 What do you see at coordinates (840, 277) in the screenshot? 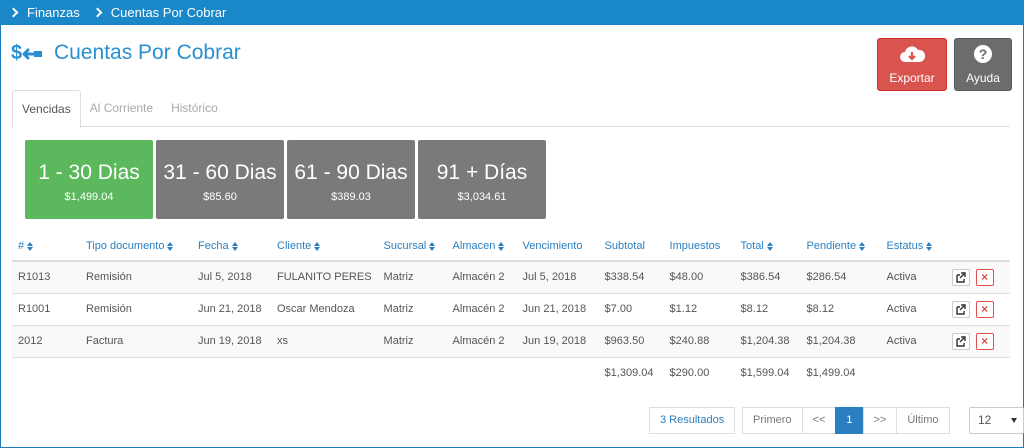
I see `cell-pendiente: $286.54` at bounding box center [840, 277].